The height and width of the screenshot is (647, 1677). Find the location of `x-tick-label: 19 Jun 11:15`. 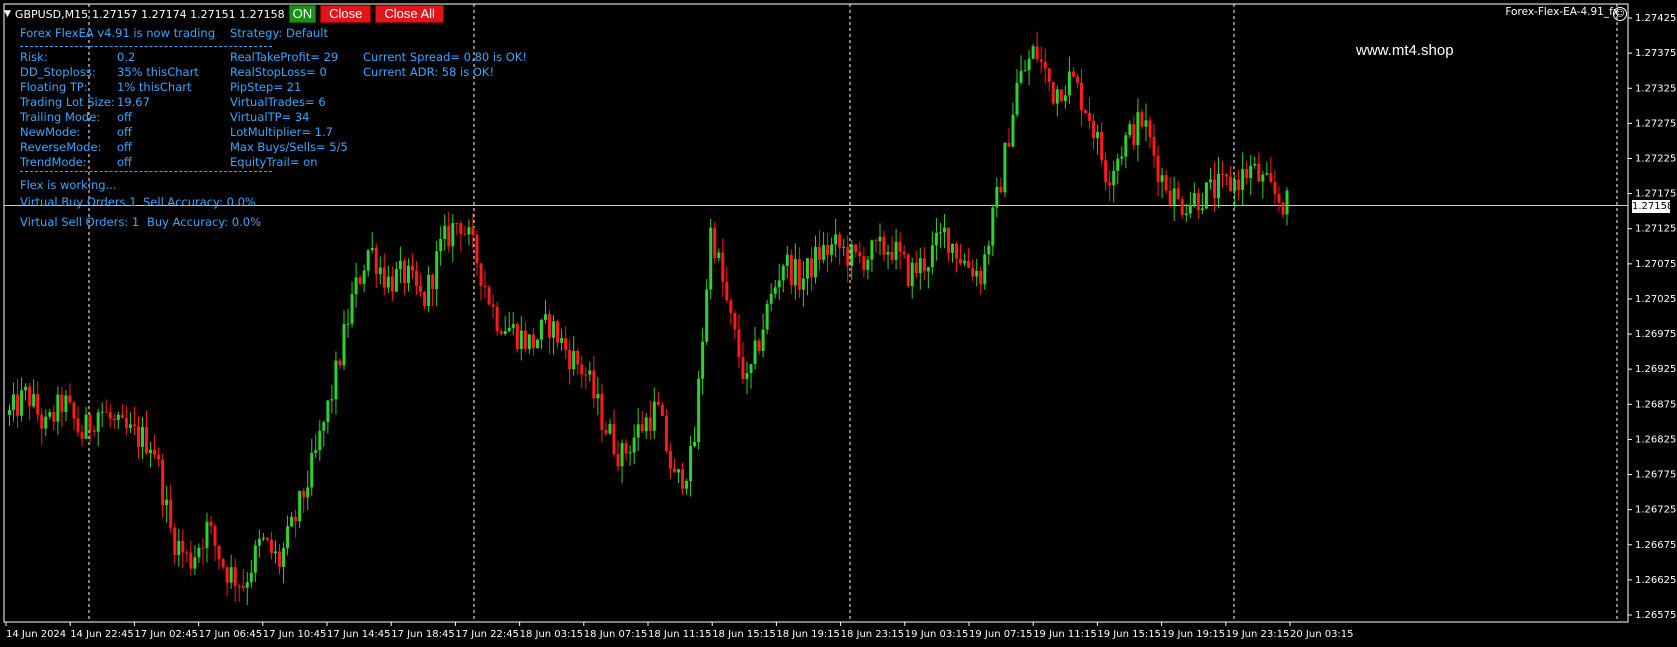

x-tick-label: 19 Jun 11:15 is located at coordinates (1065, 634).